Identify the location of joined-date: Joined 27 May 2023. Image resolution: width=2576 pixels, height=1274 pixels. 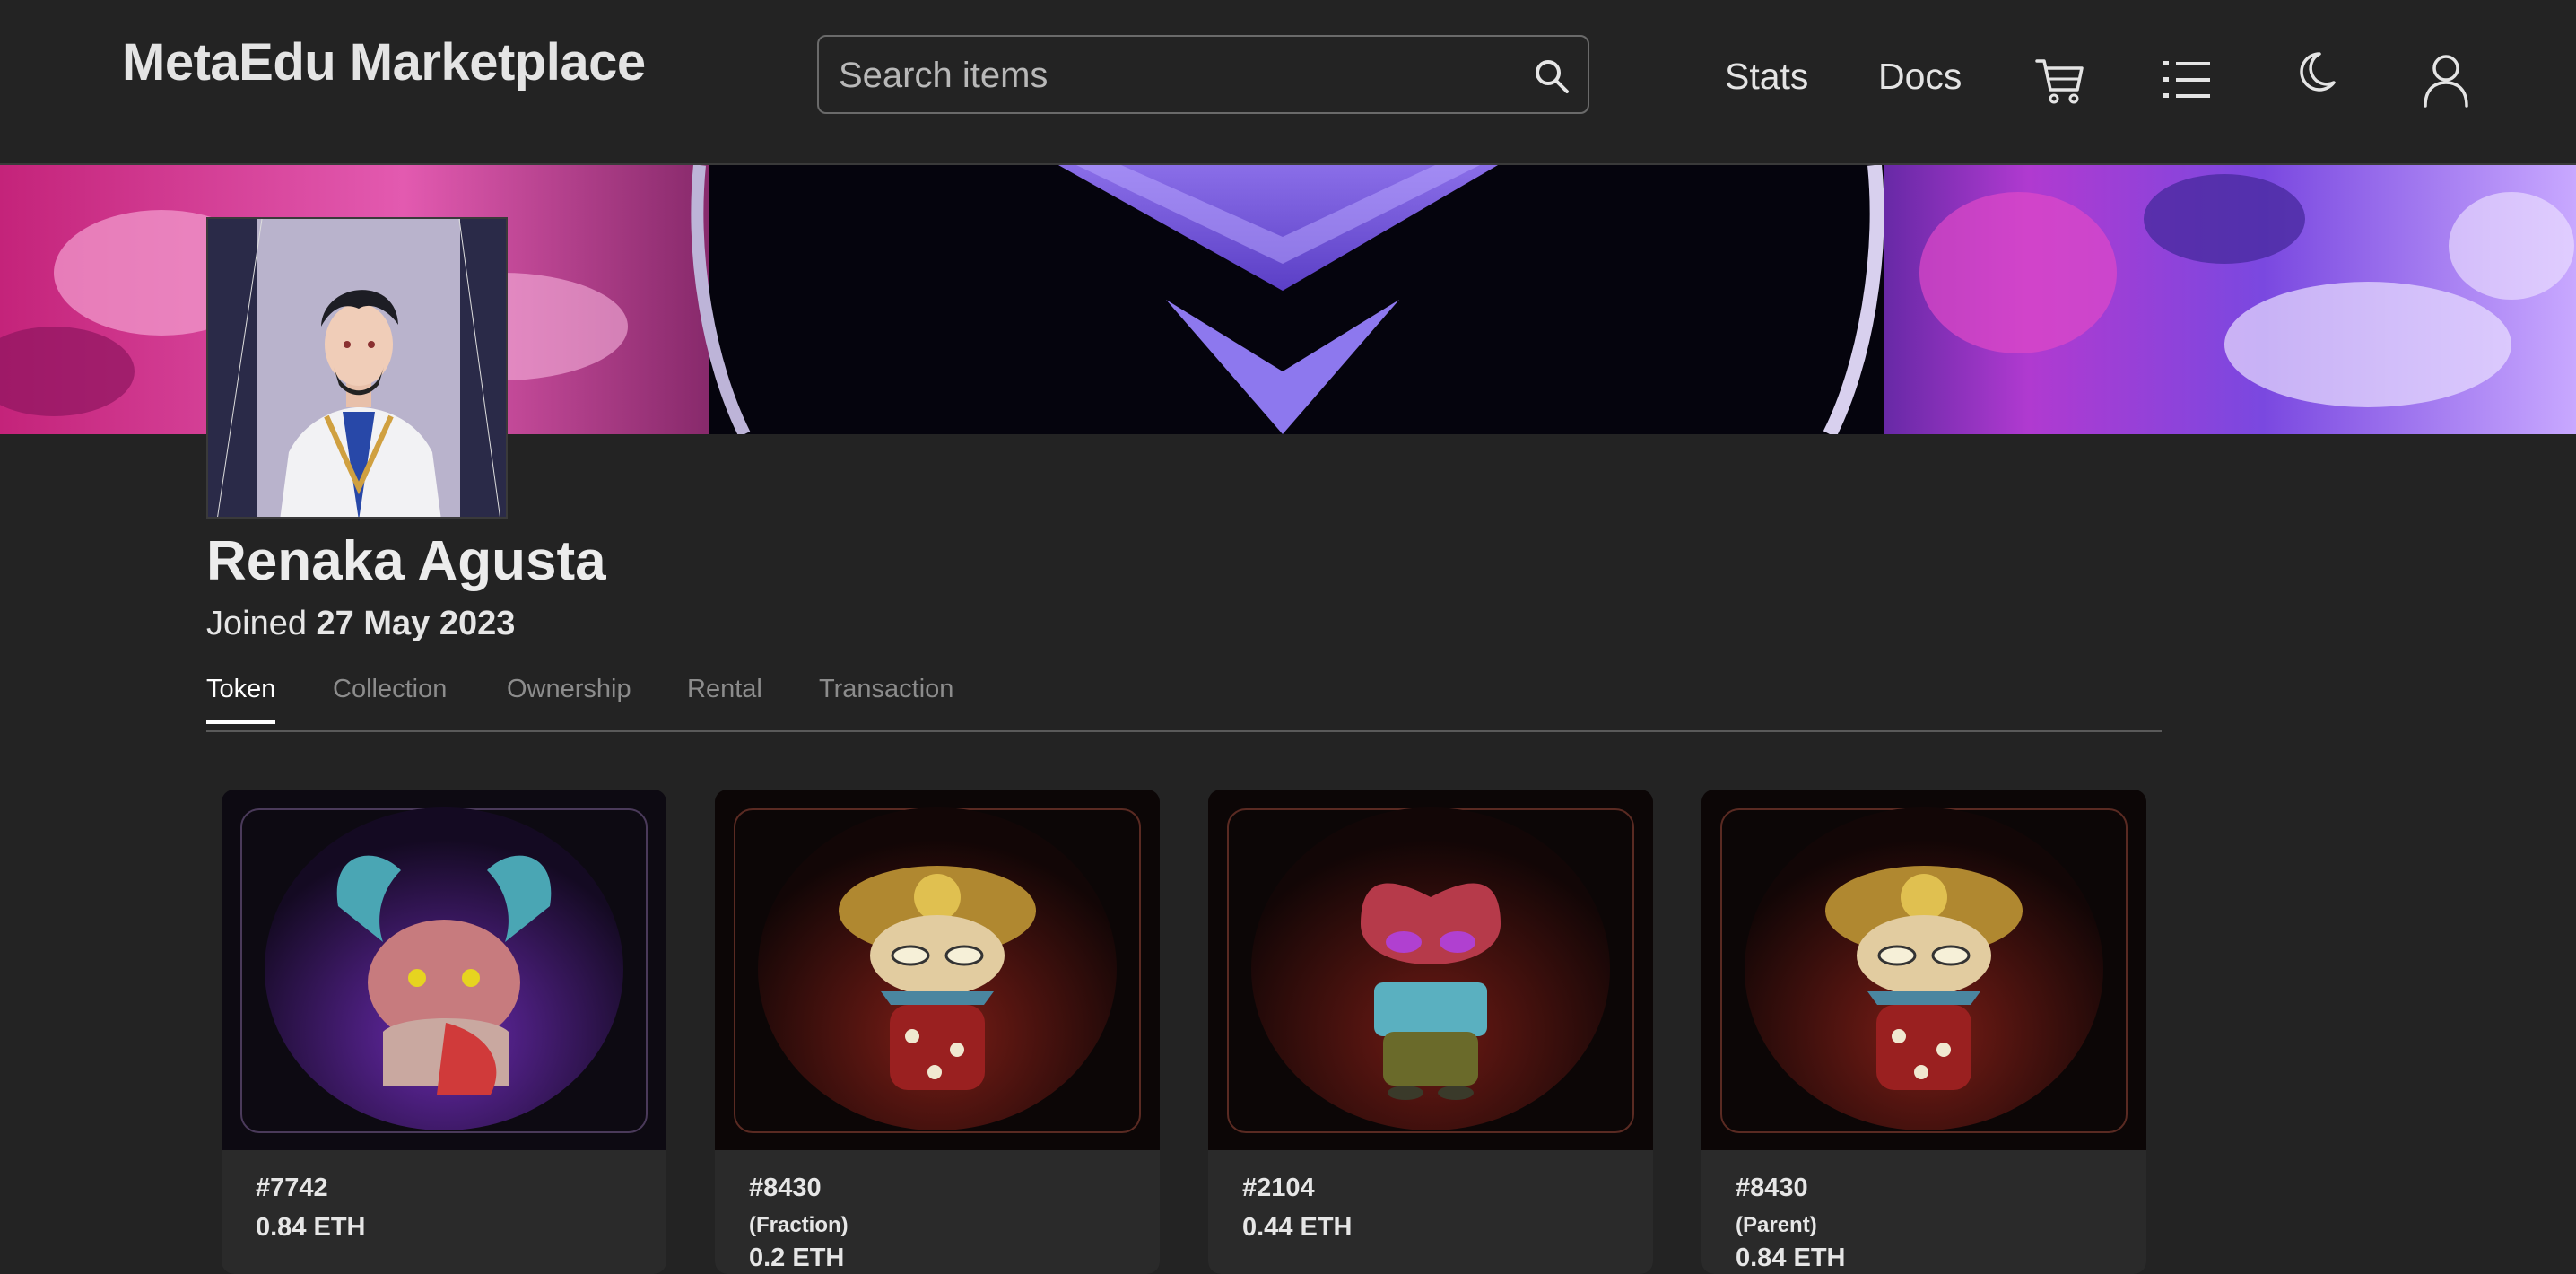
(360, 624).